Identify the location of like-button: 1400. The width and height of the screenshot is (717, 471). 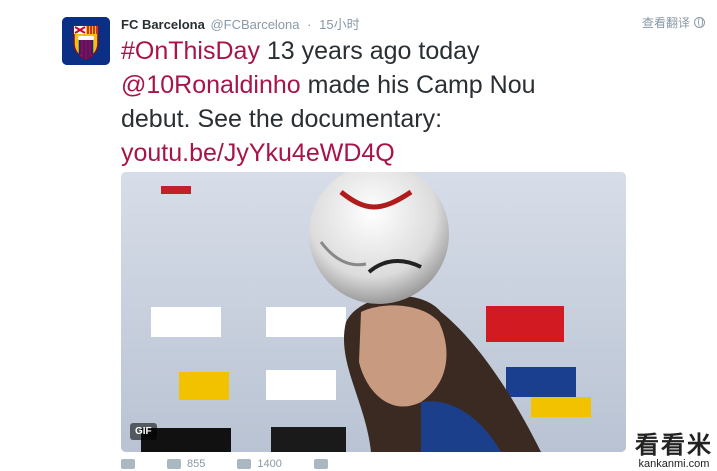
(259, 464).